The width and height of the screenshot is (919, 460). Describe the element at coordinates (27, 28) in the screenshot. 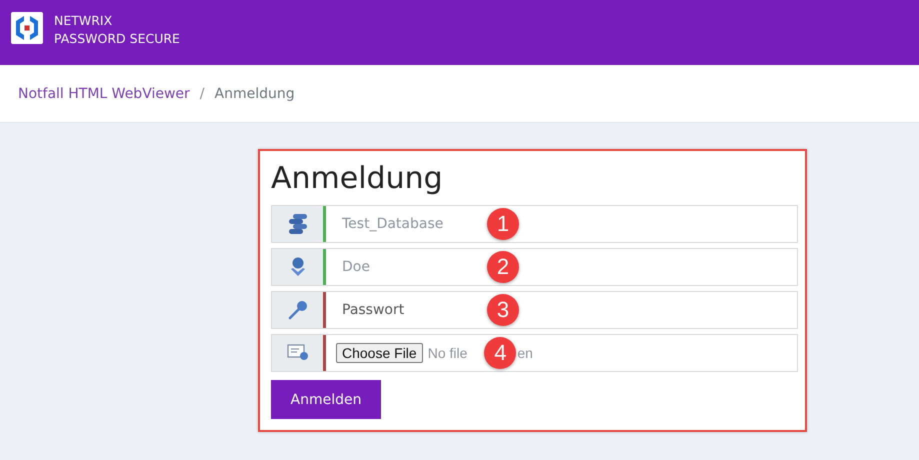

I see `logo-icon` at that location.